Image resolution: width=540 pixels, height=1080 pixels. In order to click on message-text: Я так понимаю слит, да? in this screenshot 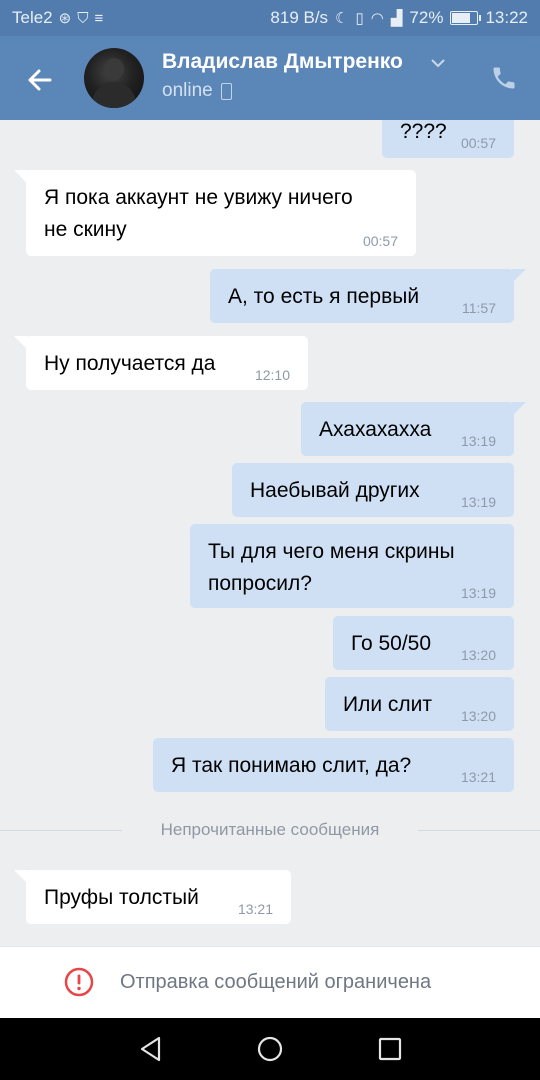, I will do `click(291, 765)`.